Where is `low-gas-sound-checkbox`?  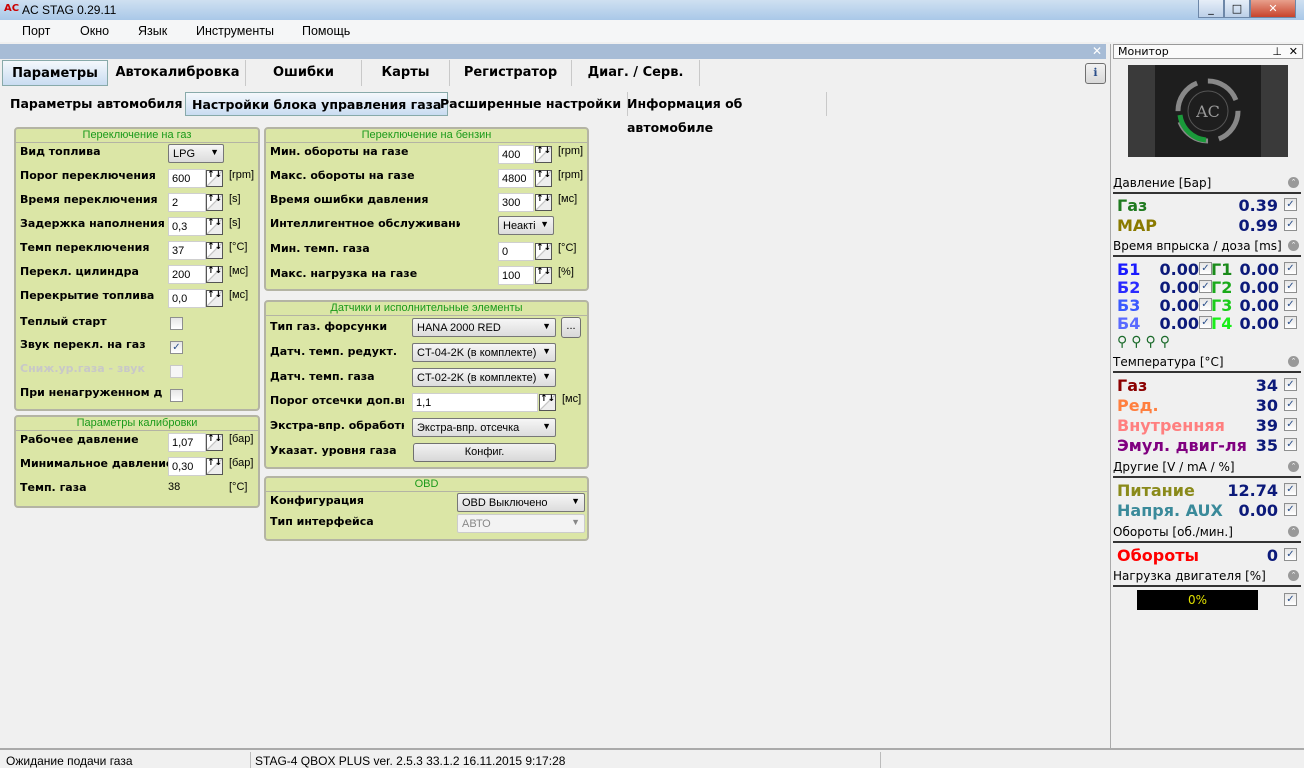
low-gas-sound-checkbox is located at coordinates (176, 371).